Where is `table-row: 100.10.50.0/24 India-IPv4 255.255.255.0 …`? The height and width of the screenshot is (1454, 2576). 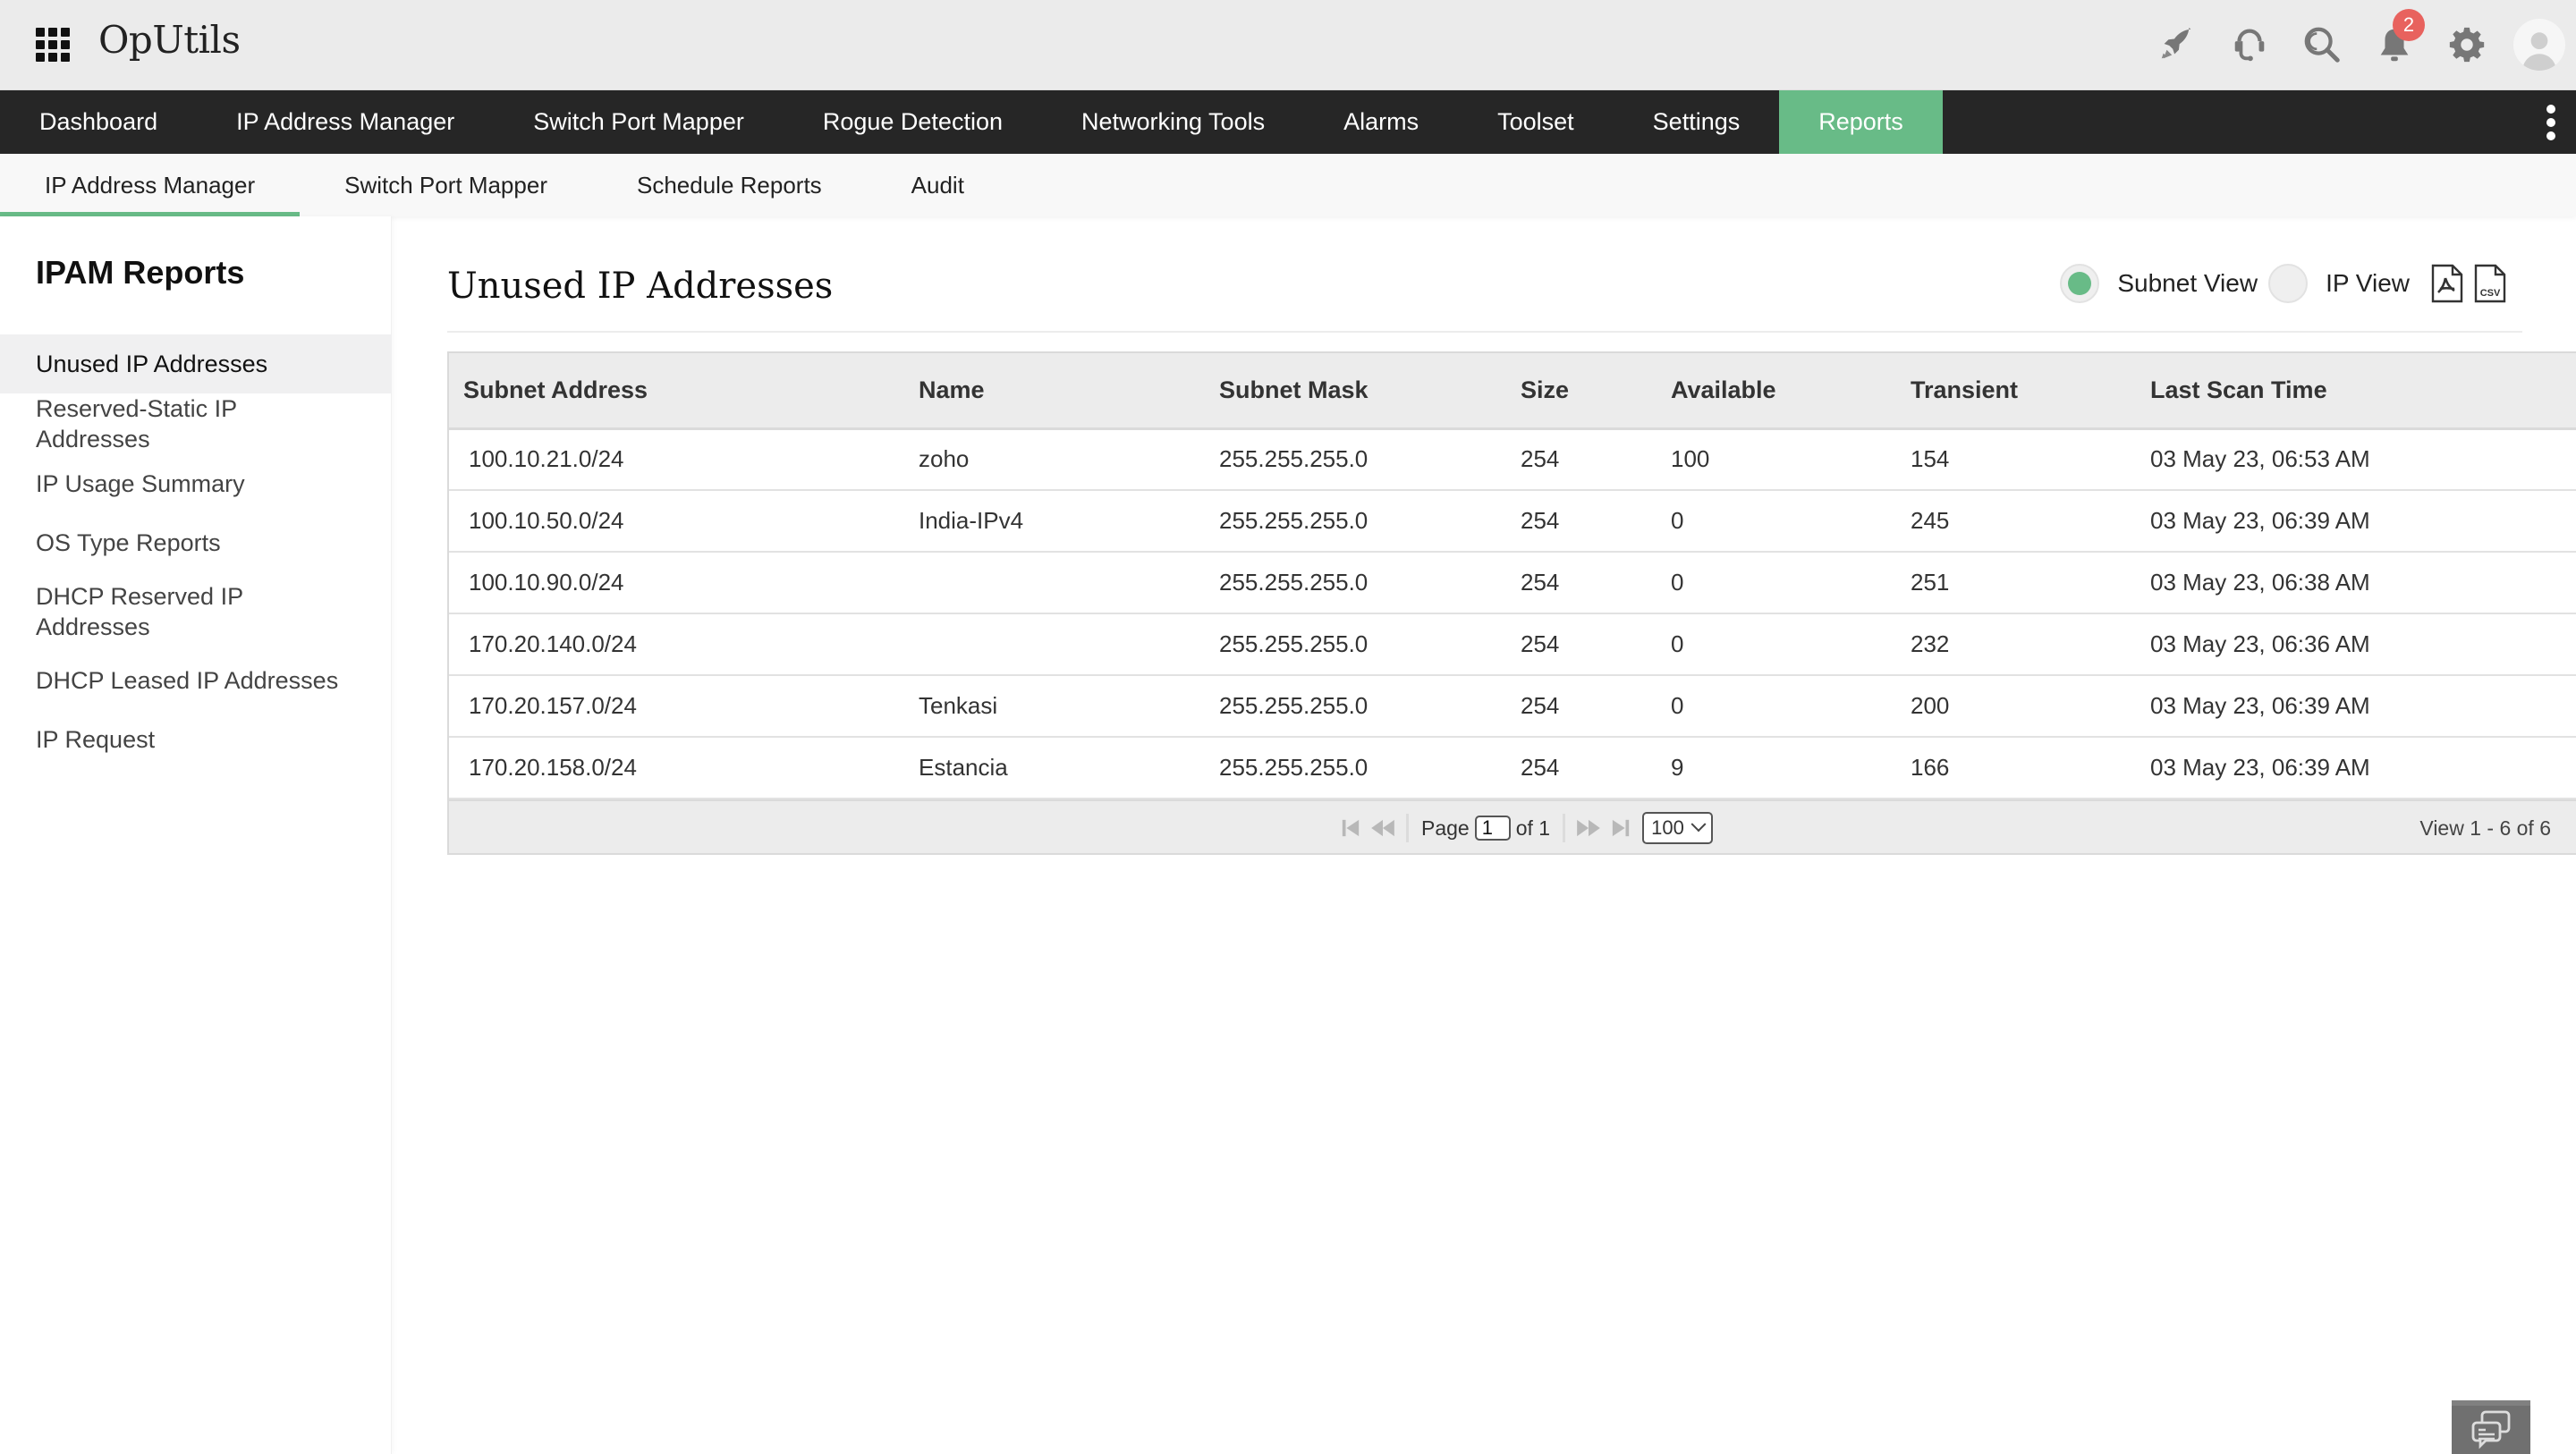
table-row: 100.10.50.0/24 India-IPv4 255.255.255.0 … is located at coordinates (1512, 521).